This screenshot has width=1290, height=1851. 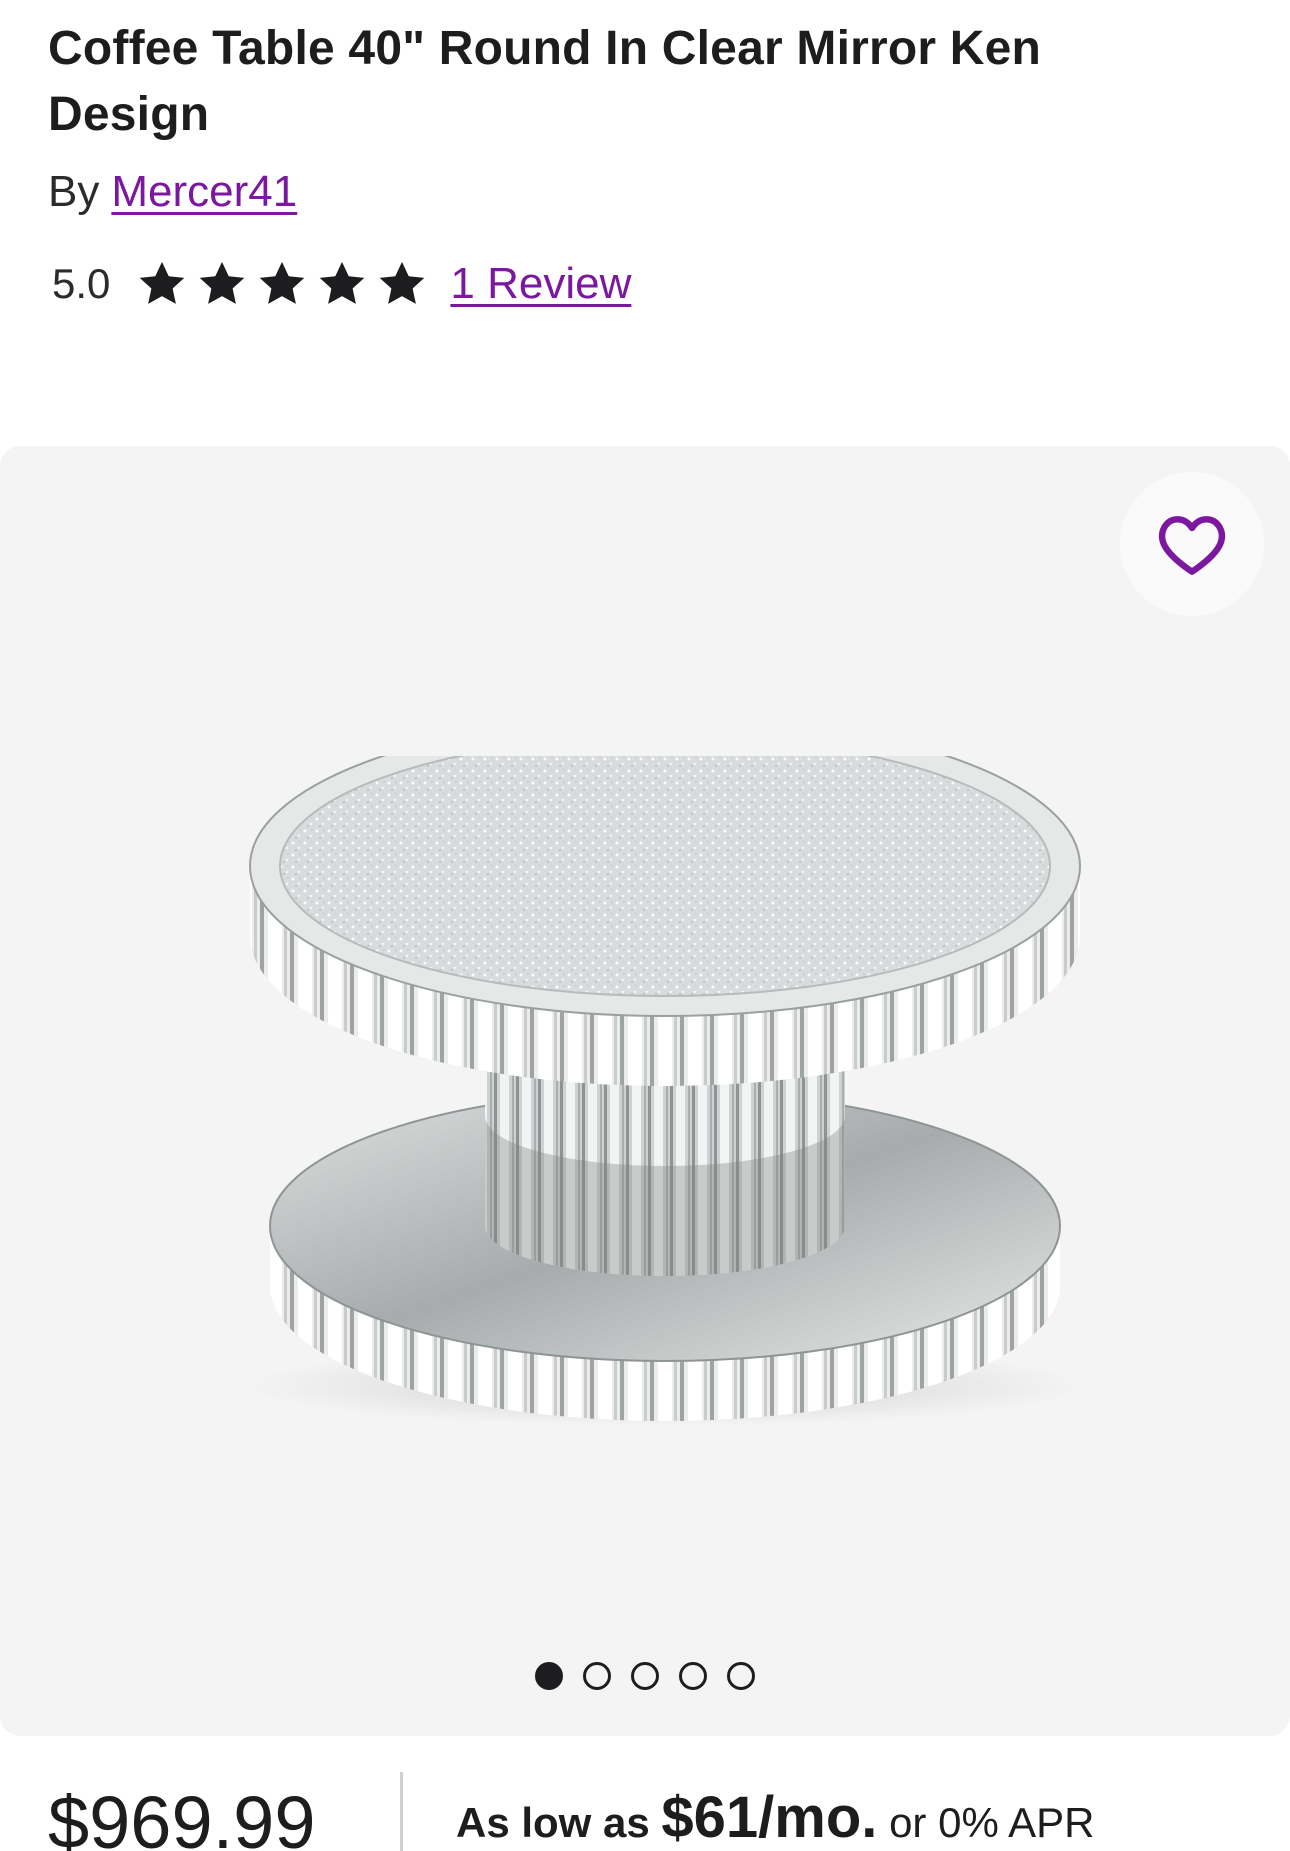 What do you see at coordinates (401, 1811) in the screenshot?
I see `price-divider` at bounding box center [401, 1811].